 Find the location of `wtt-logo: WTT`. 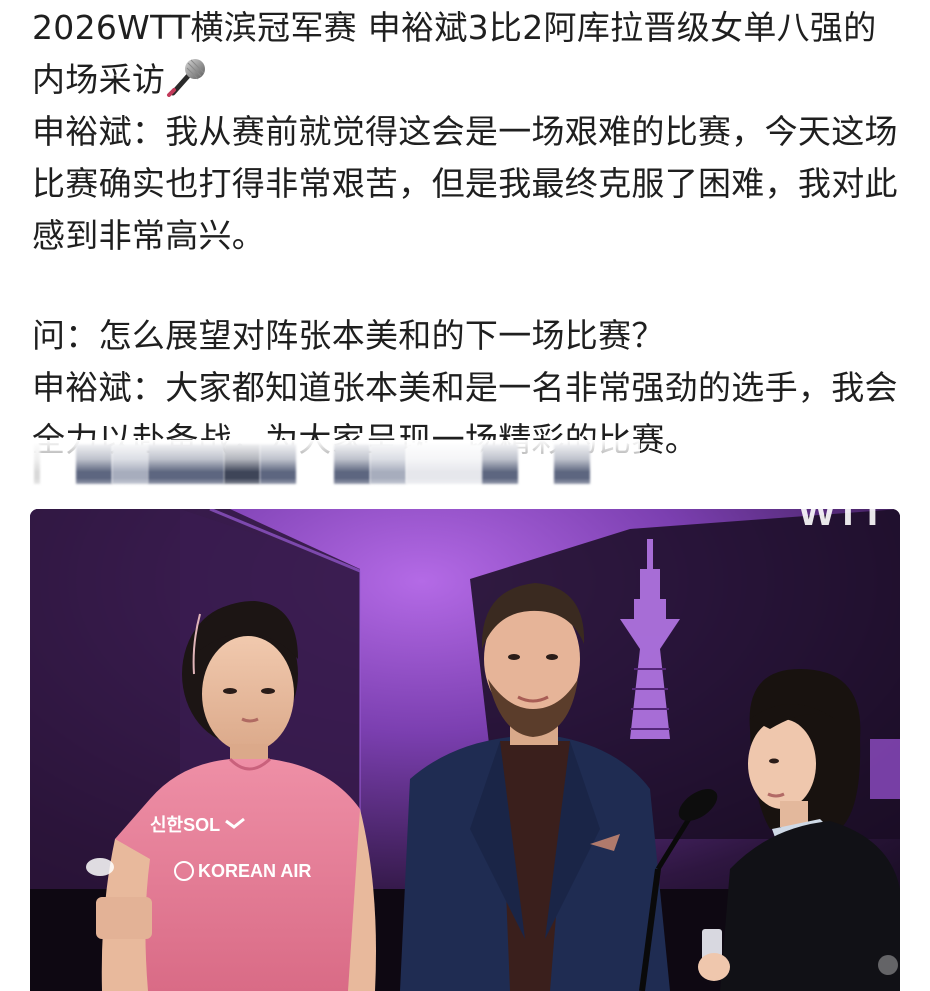

wtt-logo: WTT is located at coordinates (841, 521).